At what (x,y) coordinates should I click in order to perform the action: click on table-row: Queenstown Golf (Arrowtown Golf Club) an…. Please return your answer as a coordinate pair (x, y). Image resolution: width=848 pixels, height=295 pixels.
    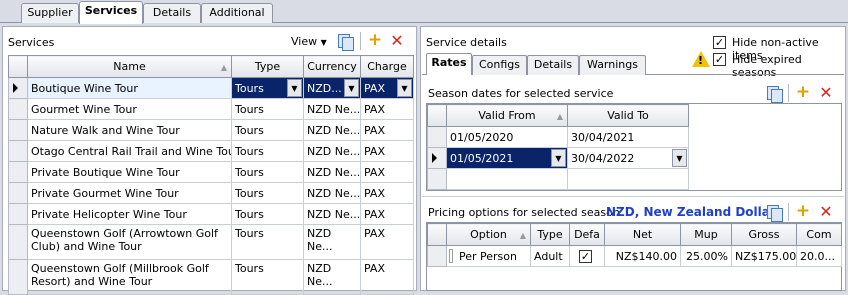
    Looking at the image, I should click on (211, 242).